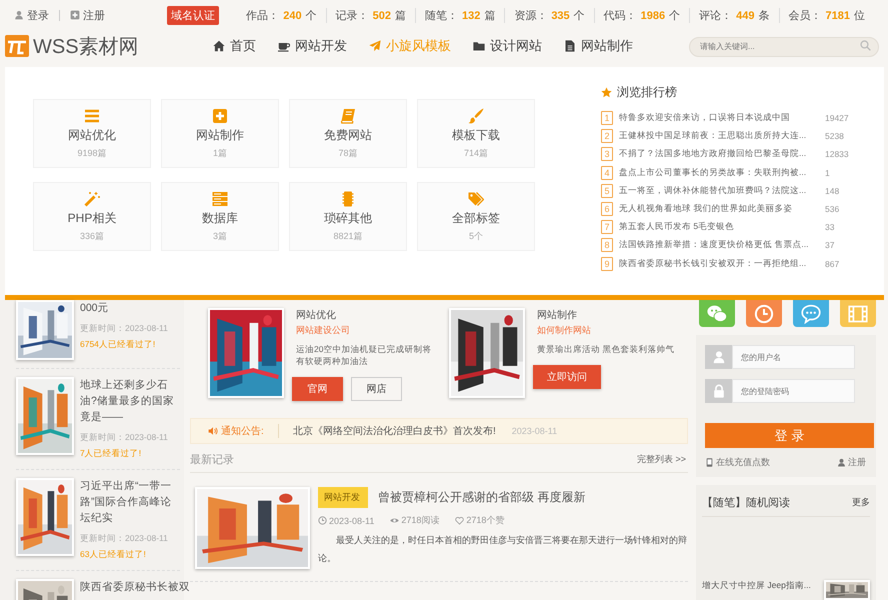  I want to click on view-count: 12833, so click(837, 154).